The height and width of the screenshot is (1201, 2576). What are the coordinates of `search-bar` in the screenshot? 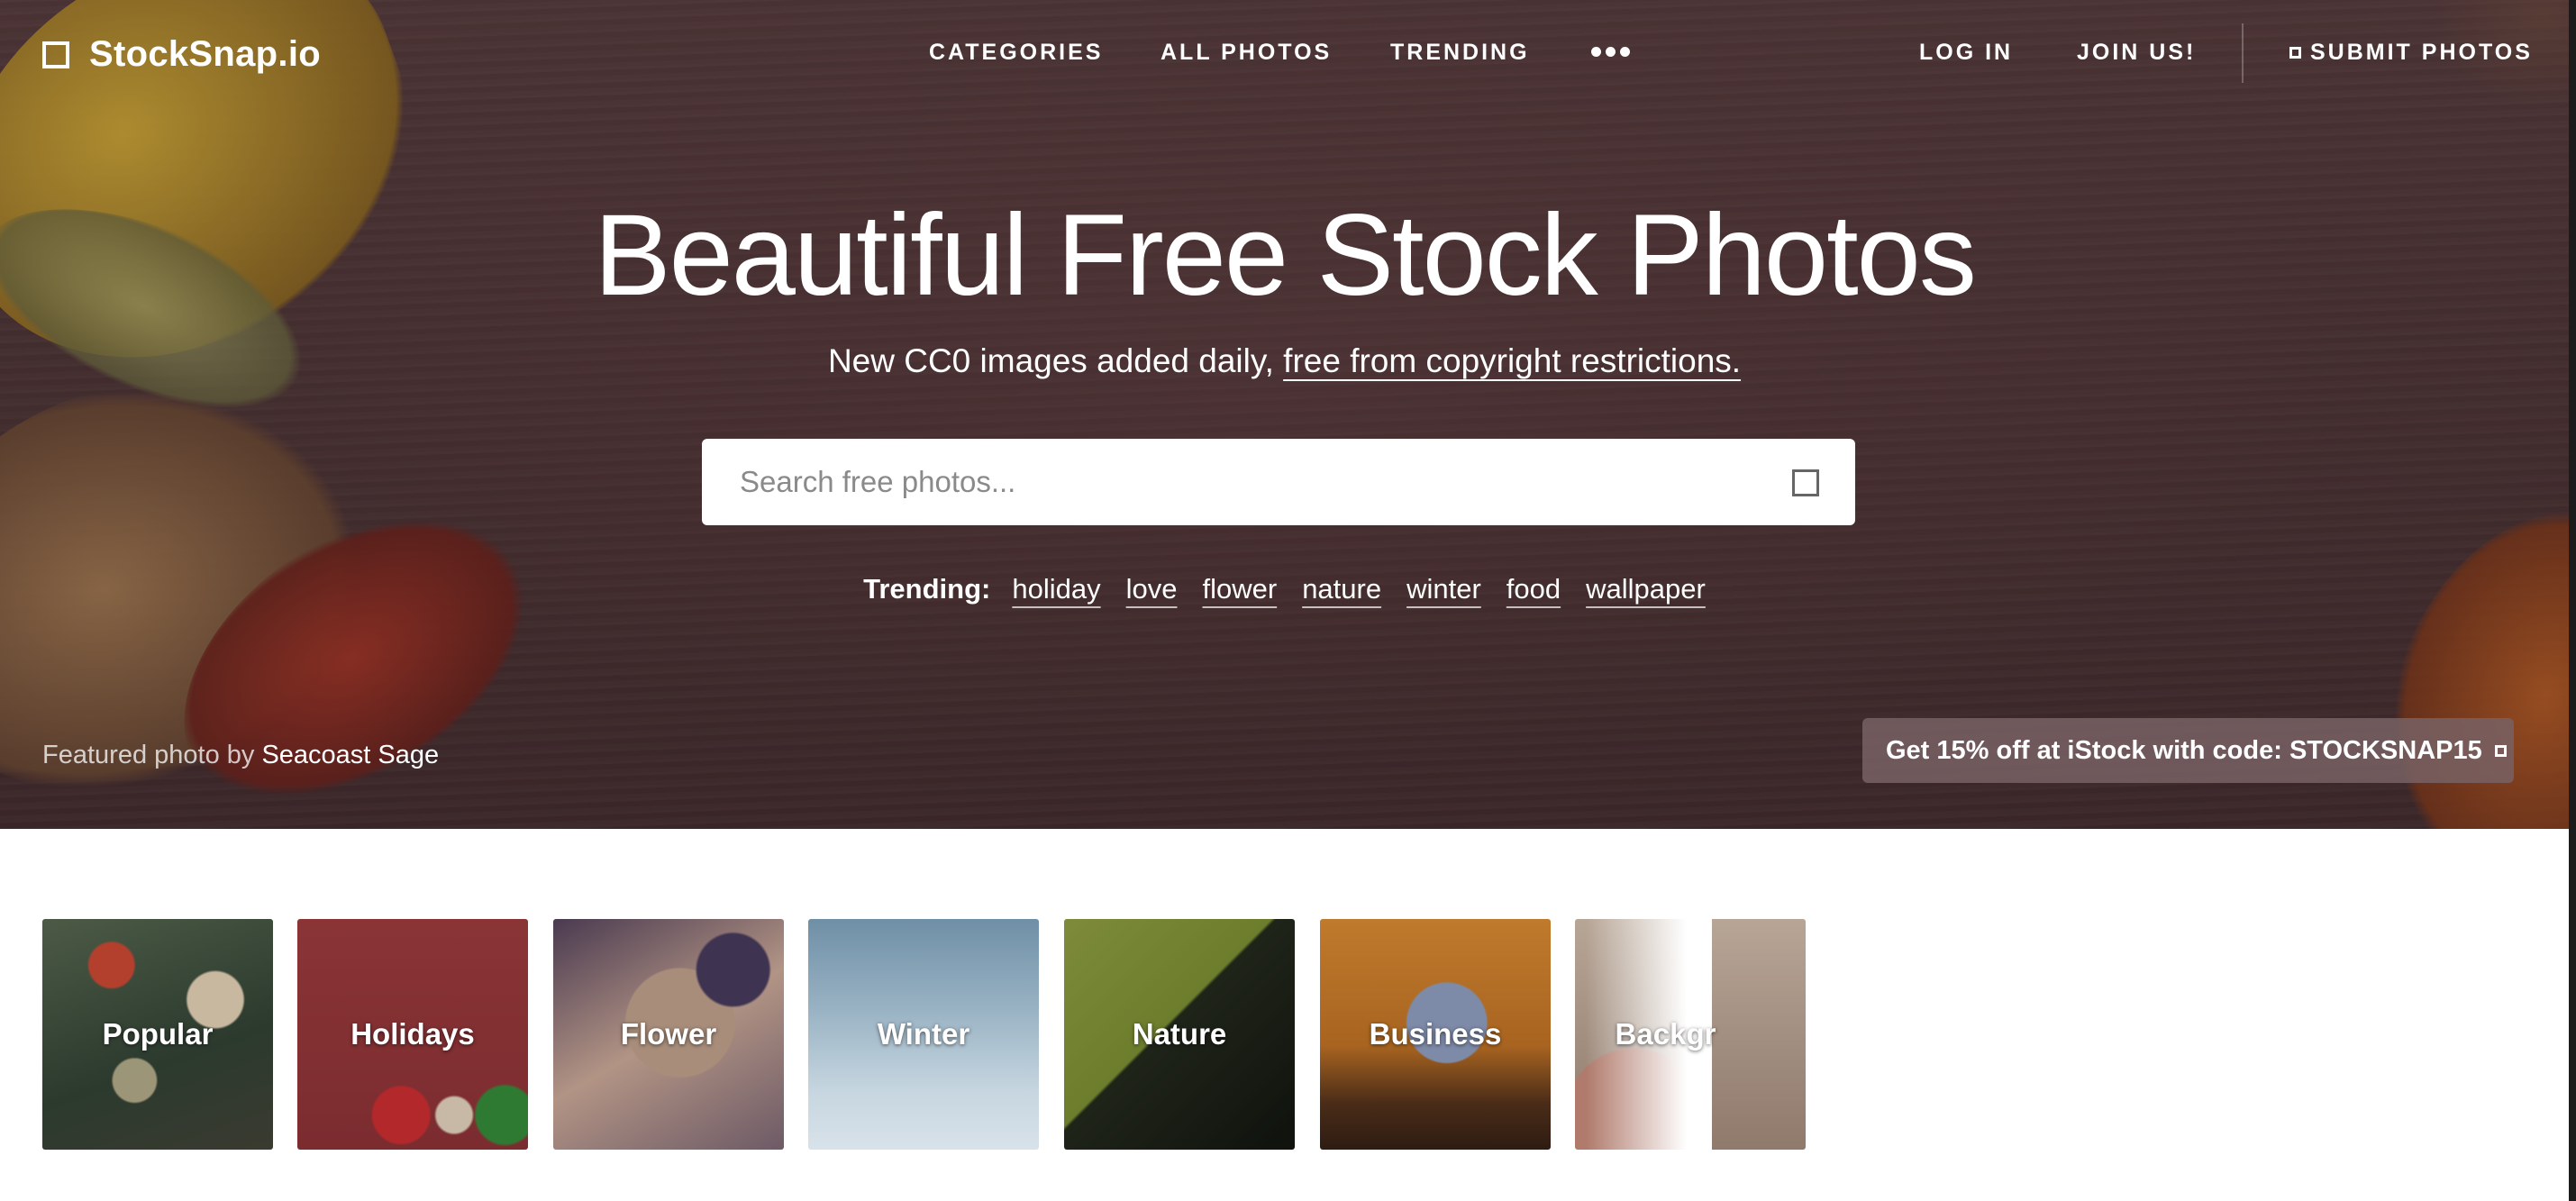 It's located at (1278, 482).